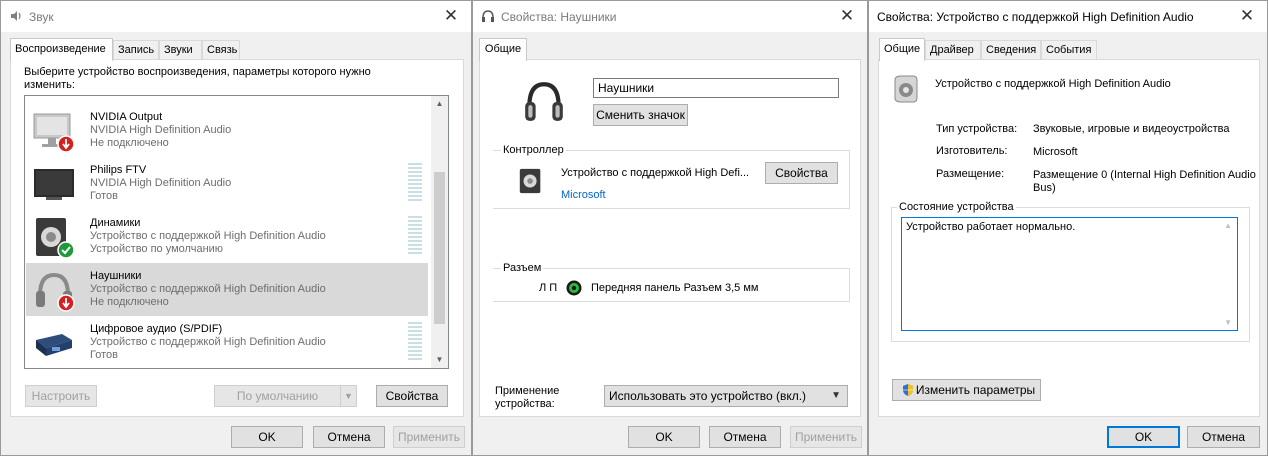  I want to click on device-name: Цифровое аудио (S/PDIF), so click(156, 329).